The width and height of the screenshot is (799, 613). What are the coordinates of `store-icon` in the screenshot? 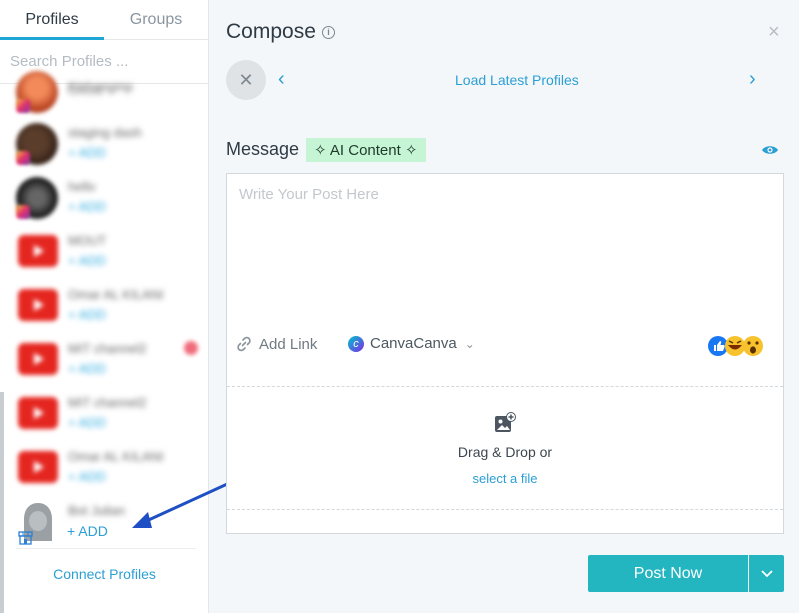 It's located at (25, 538).